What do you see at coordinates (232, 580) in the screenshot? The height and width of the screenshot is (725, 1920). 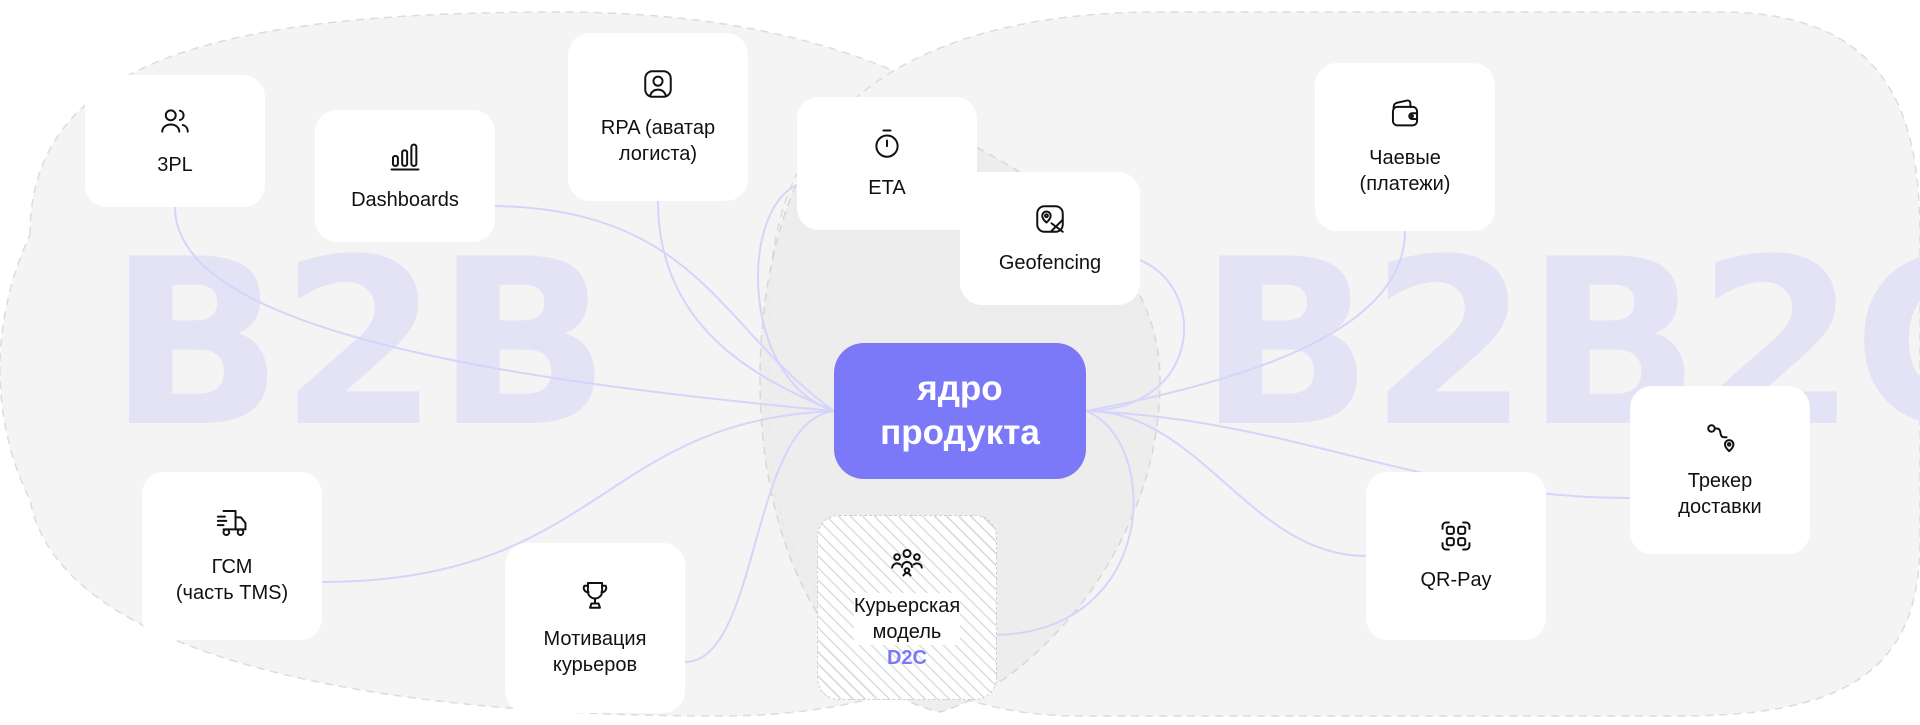 I see `node-gsm-label: ГСМ (часть TMS)` at bounding box center [232, 580].